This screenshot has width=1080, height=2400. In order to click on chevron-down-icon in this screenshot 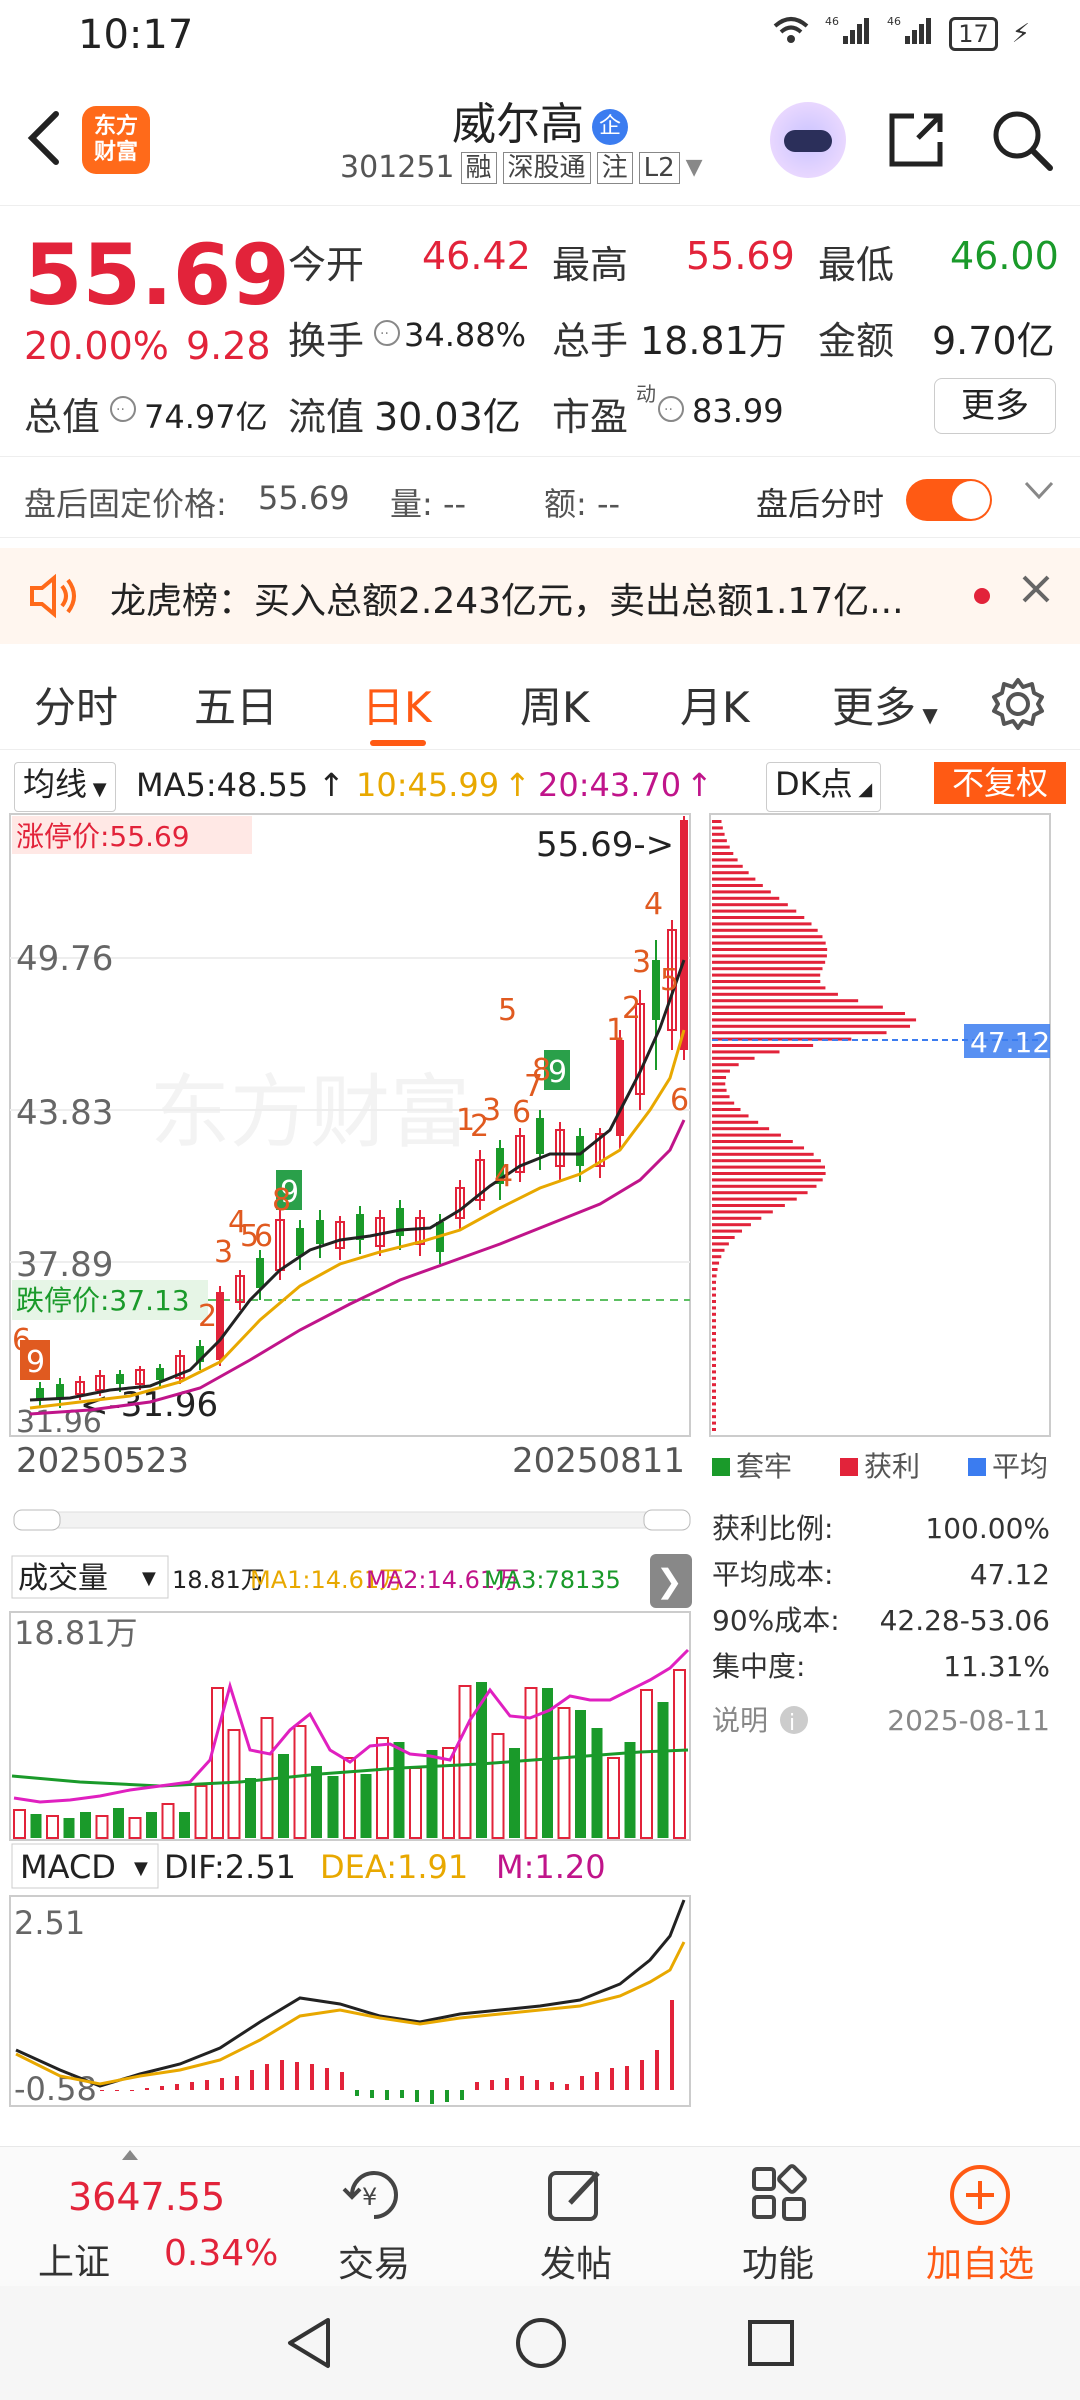, I will do `click(1039, 494)`.